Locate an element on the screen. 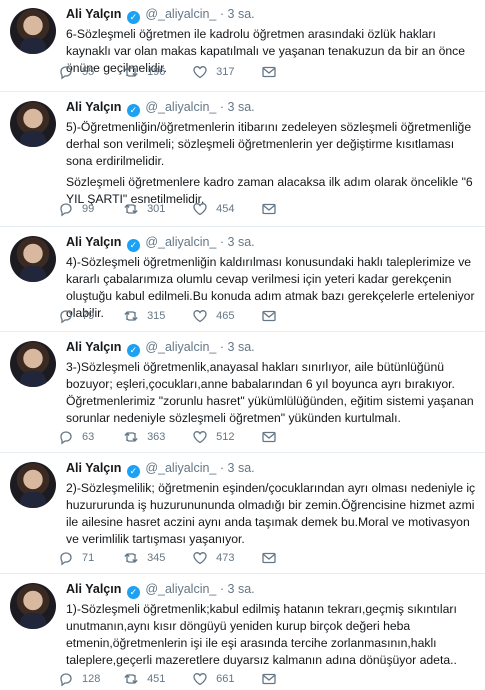 This screenshot has height=690, width=485. retweet-button: 363 is located at coordinates (156, 437).